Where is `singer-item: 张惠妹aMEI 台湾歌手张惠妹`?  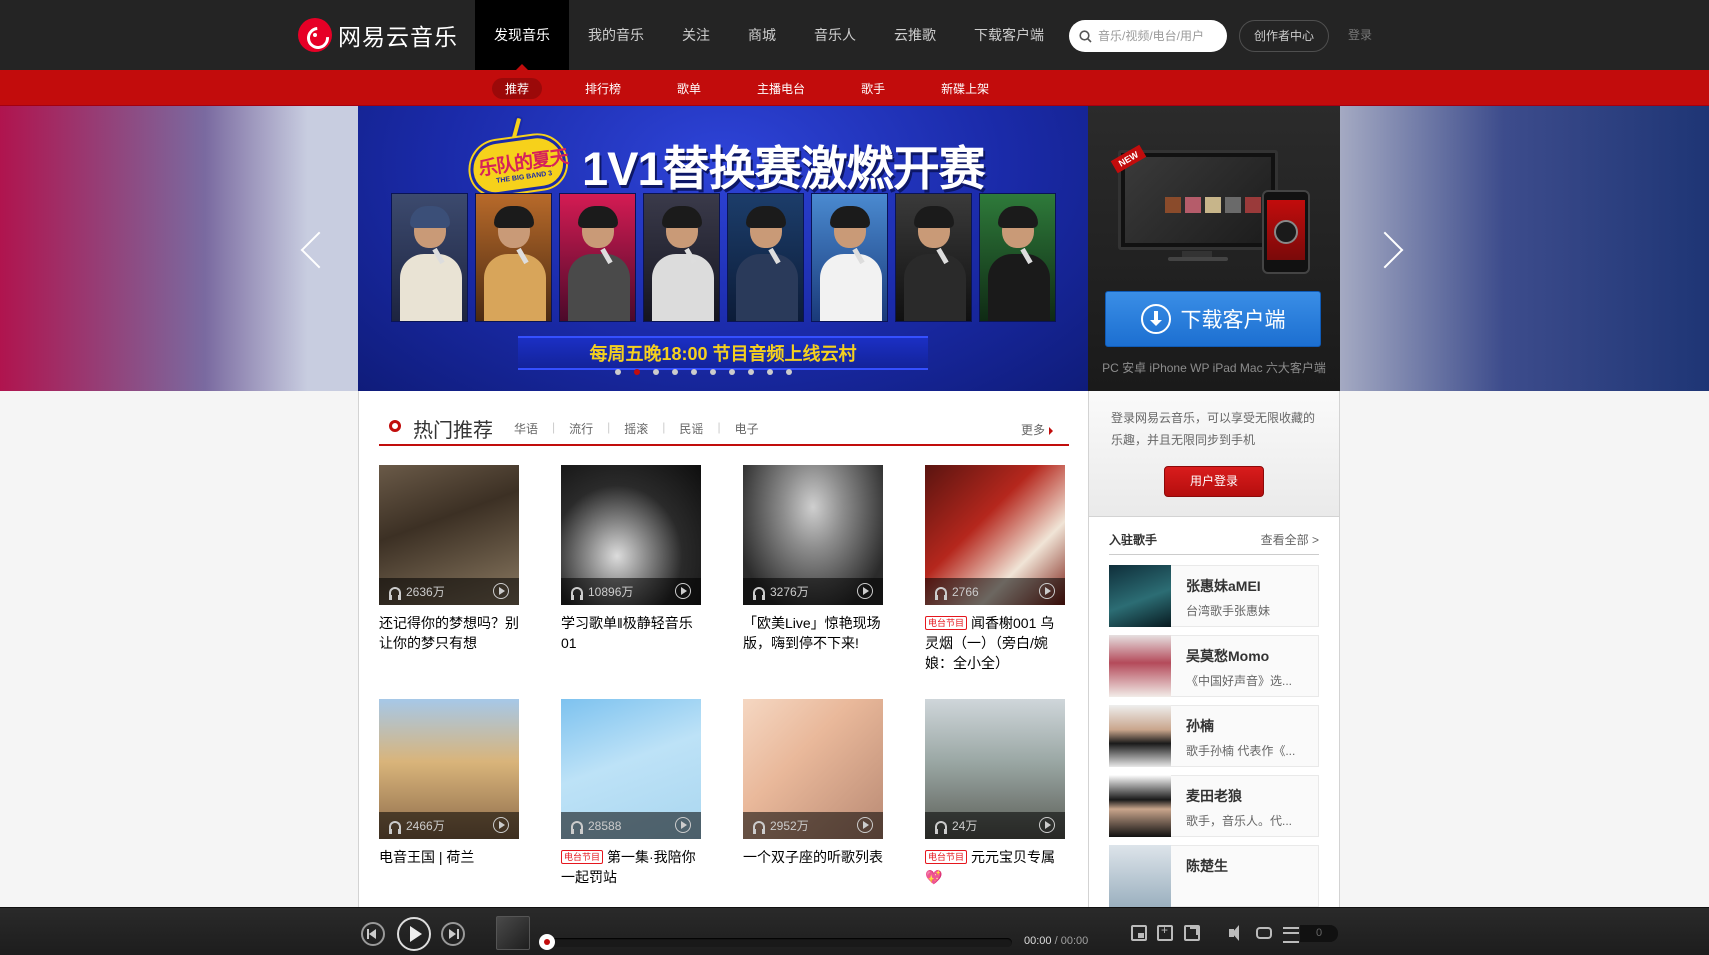
singer-item: 张惠妹aMEI 台湾歌手张惠妹 is located at coordinates (1214, 596).